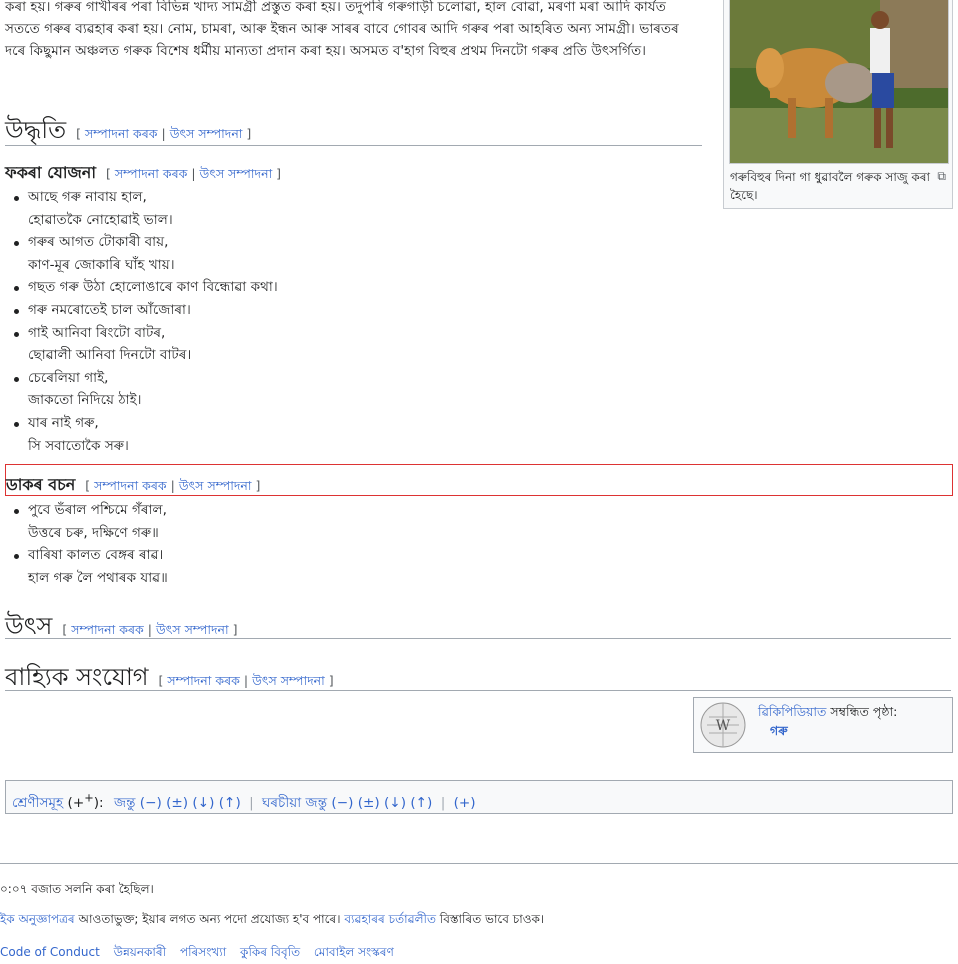 The height and width of the screenshot is (964, 958). I want to click on section-heading-sources: উৎস[ সম্পাদনা কৰক | উৎস সম্পাদনা ], so click(121, 626).